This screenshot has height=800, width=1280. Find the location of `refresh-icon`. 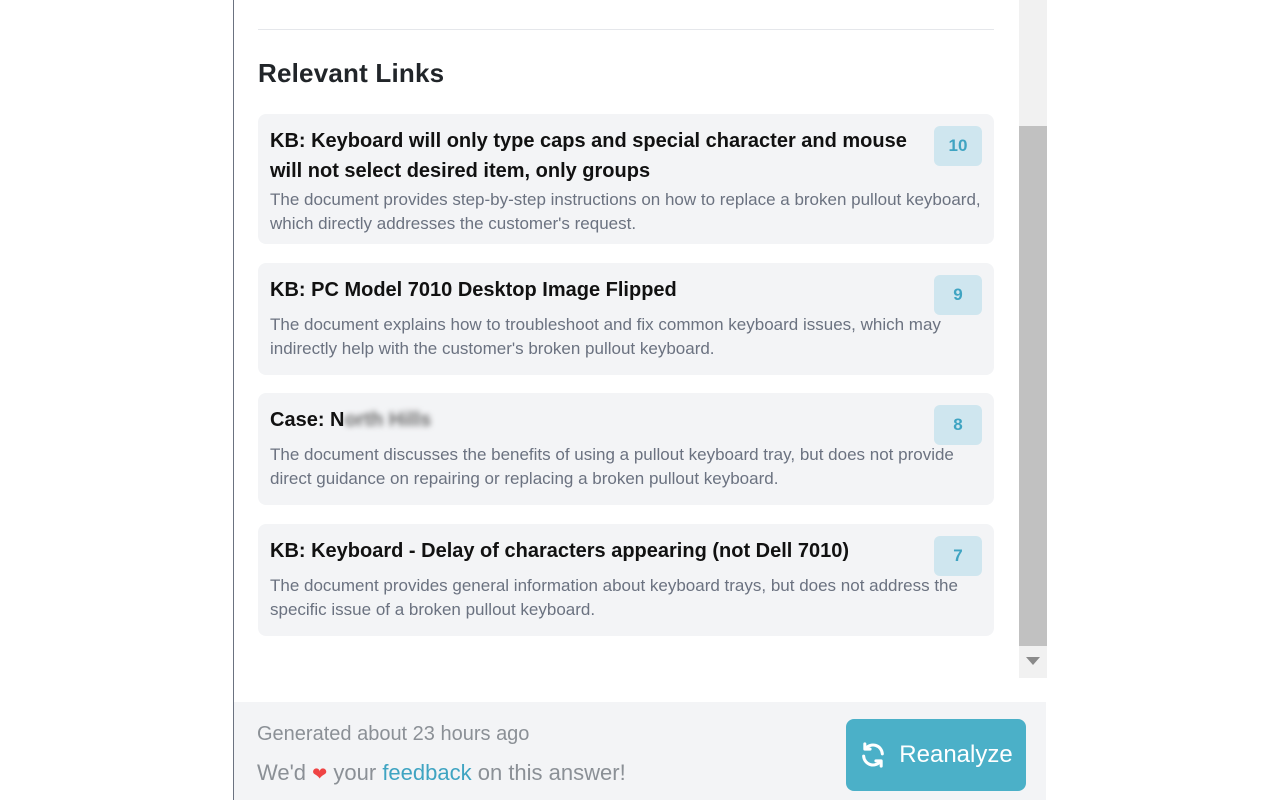

refresh-icon is located at coordinates (873, 755).